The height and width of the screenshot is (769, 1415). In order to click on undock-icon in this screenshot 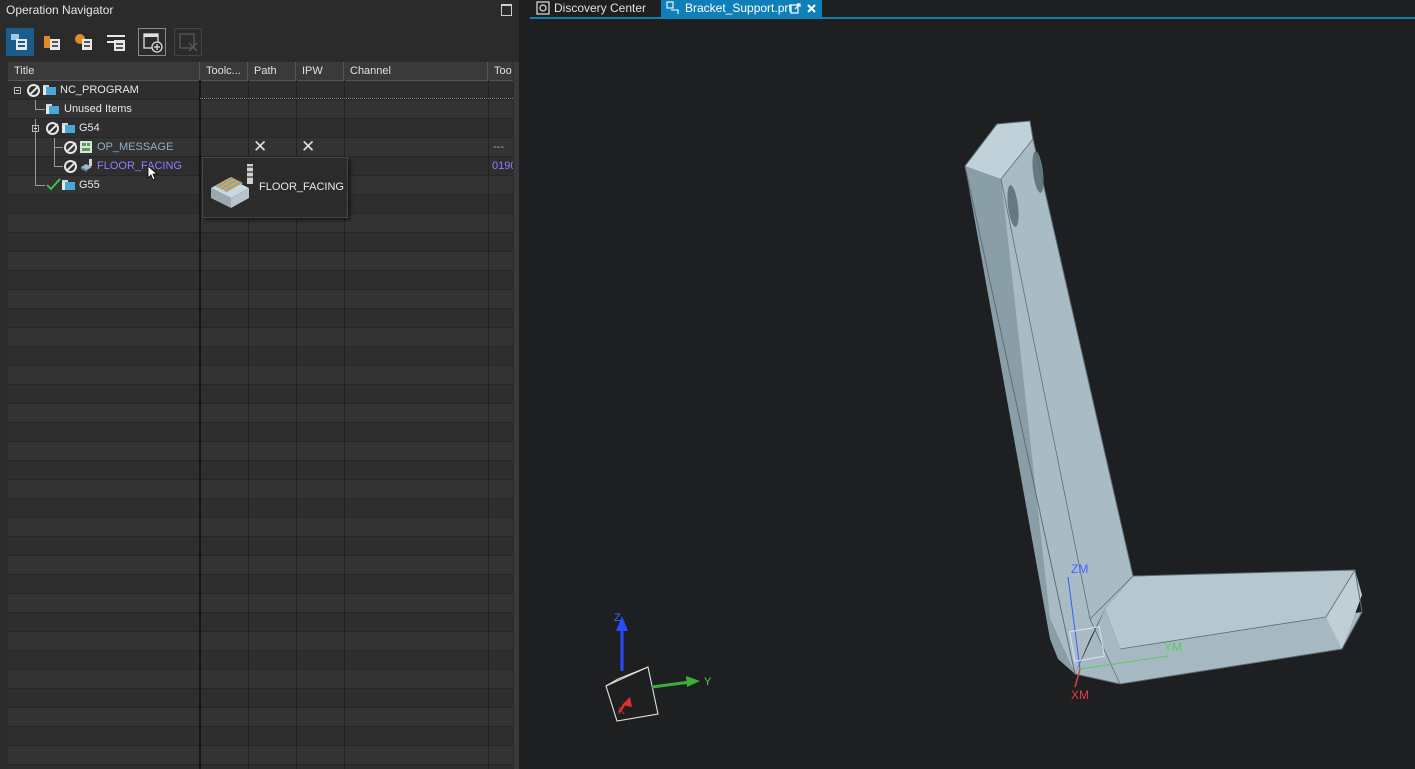, I will do `click(795, 8)`.